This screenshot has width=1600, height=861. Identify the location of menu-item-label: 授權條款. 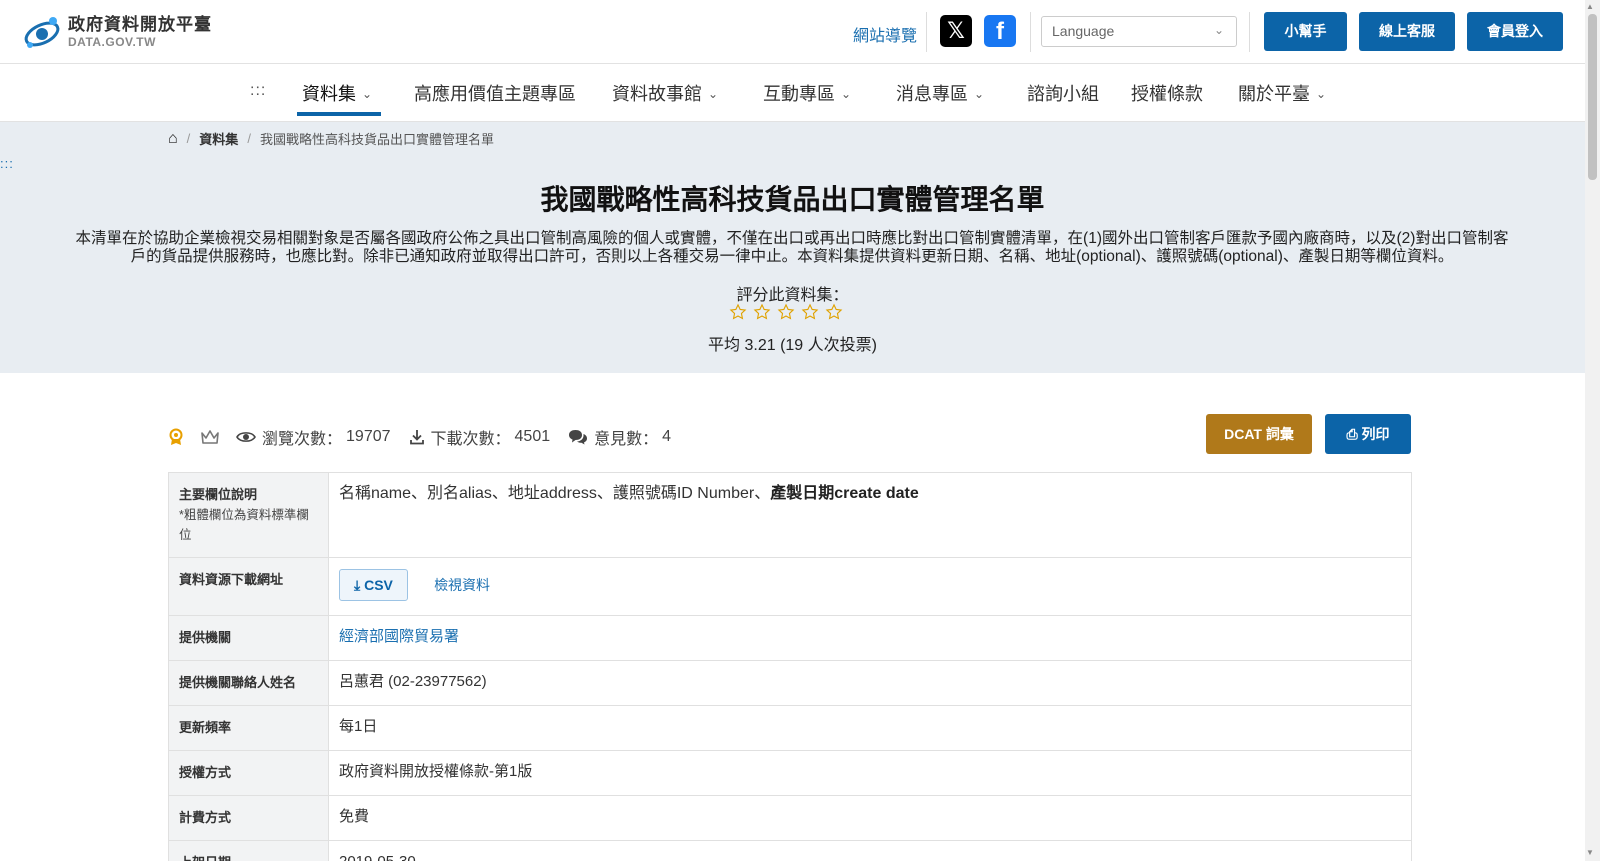
(1167, 94).